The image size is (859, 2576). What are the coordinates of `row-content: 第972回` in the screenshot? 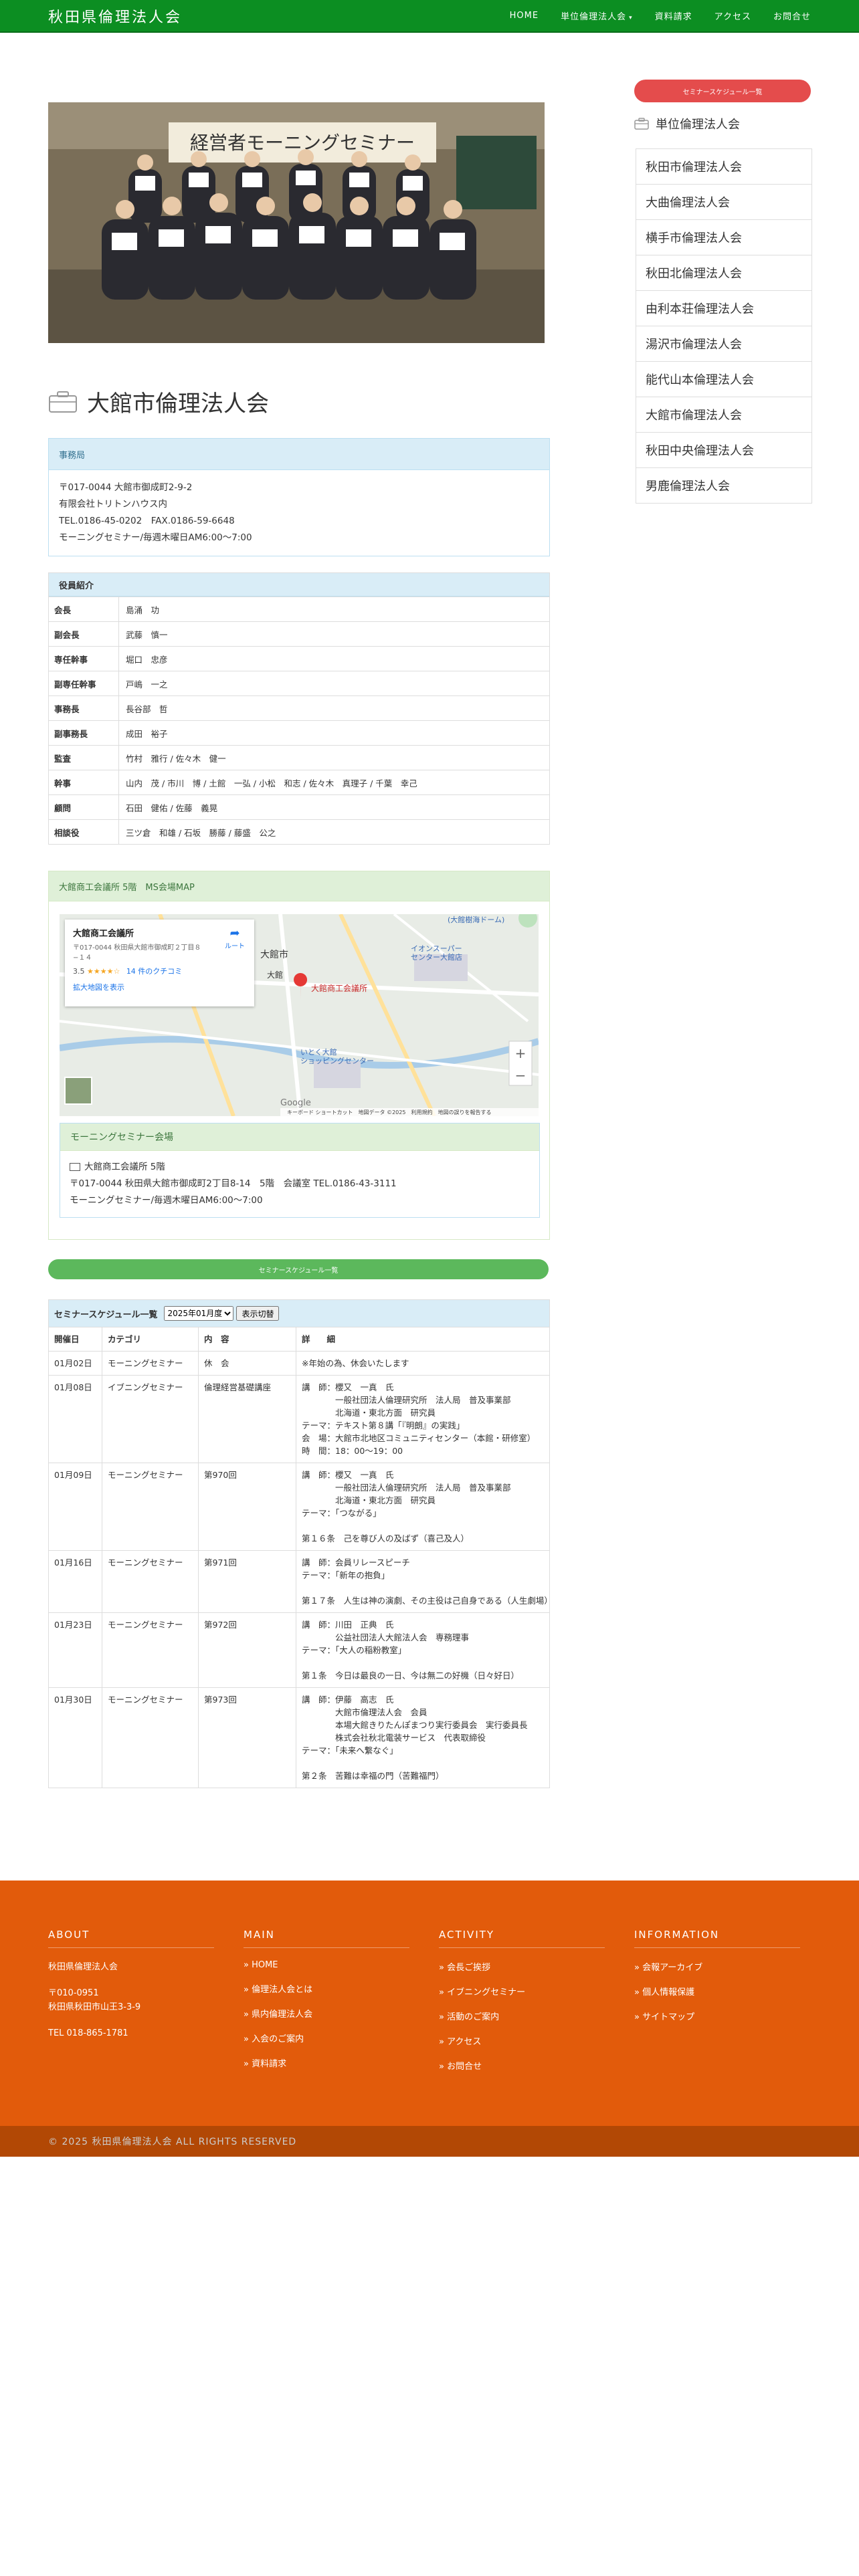 It's located at (248, 1650).